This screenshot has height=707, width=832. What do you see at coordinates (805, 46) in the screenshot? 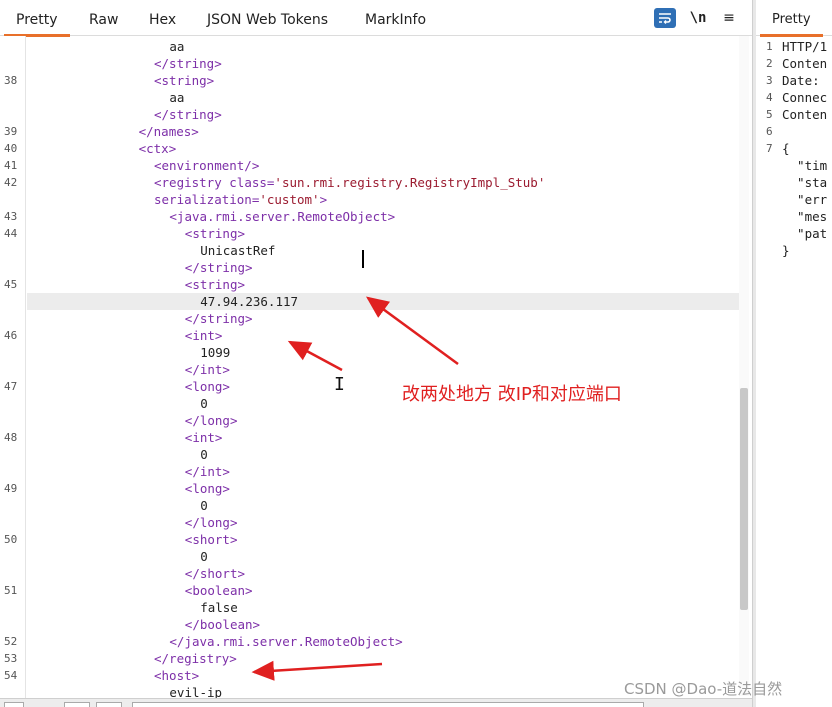
I see `response-text: HTTP/1` at bounding box center [805, 46].